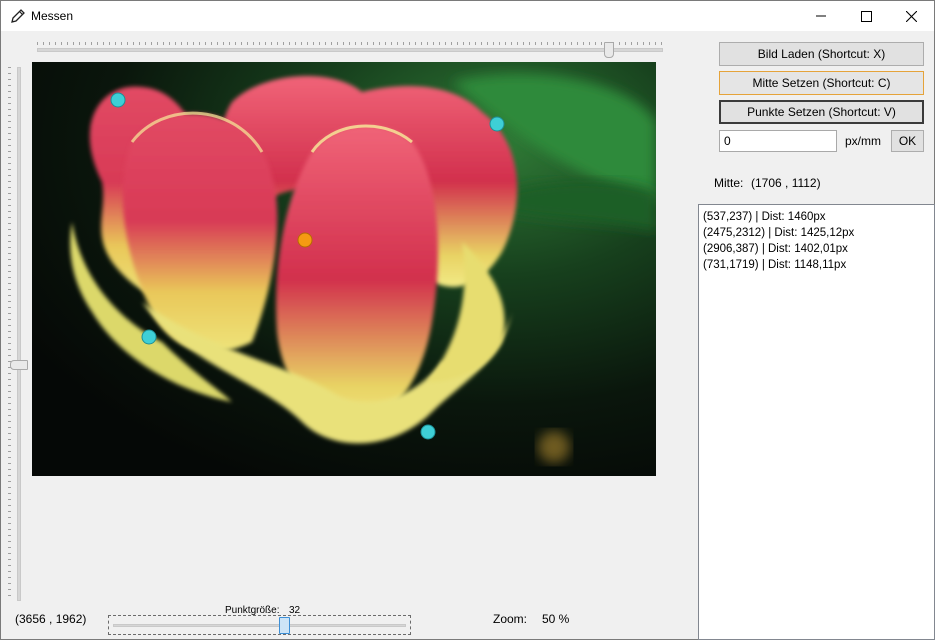 The height and width of the screenshot is (640, 935). Describe the element at coordinates (821, 112) in the screenshot. I see `set-points-button: Punkte Setzen (Shortcut: V)` at that location.